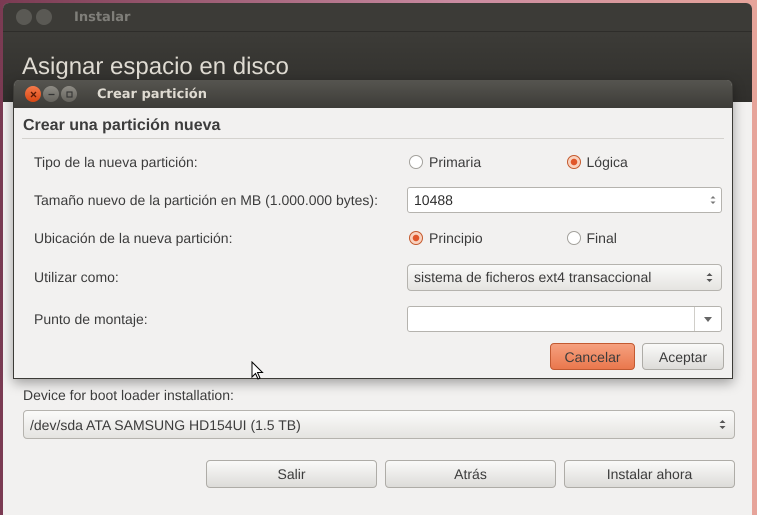  What do you see at coordinates (51, 94) in the screenshot?
I see `minimize-icon` at bounding box center [51, 94].